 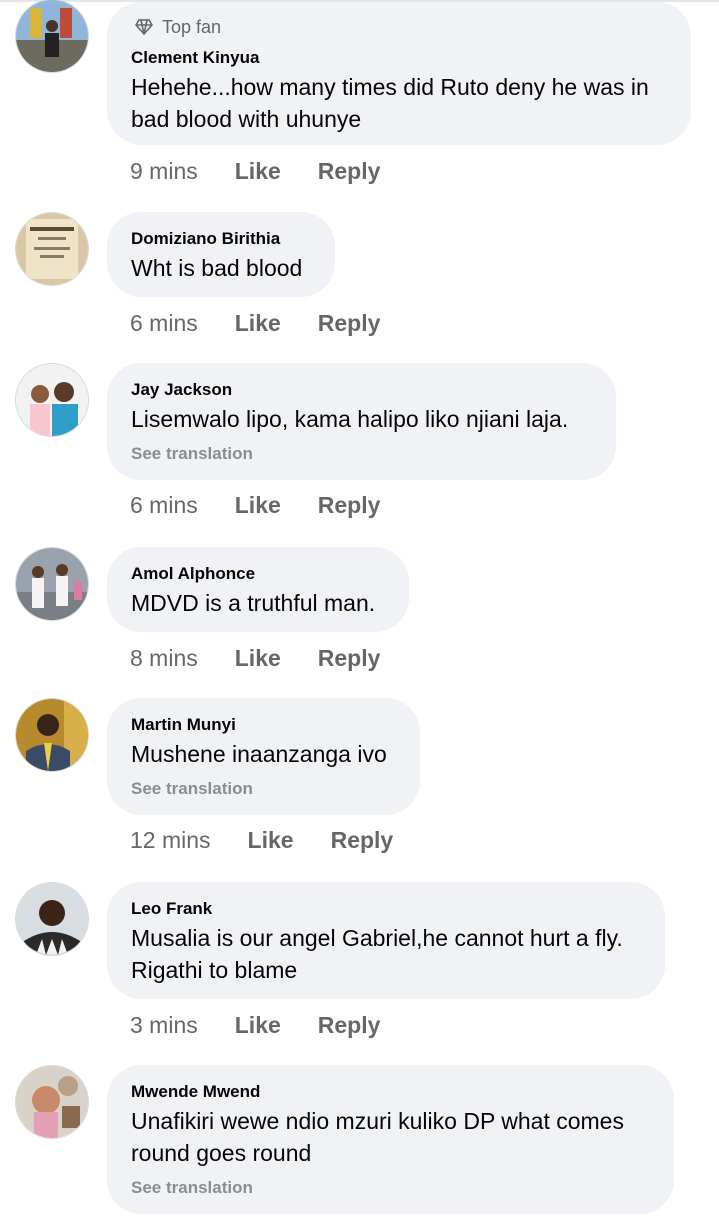 What do you see at coordinates (164, 171) in the screenshot?
I see `comment-timestamp: 9 mins` at bounding box center [164, 171].